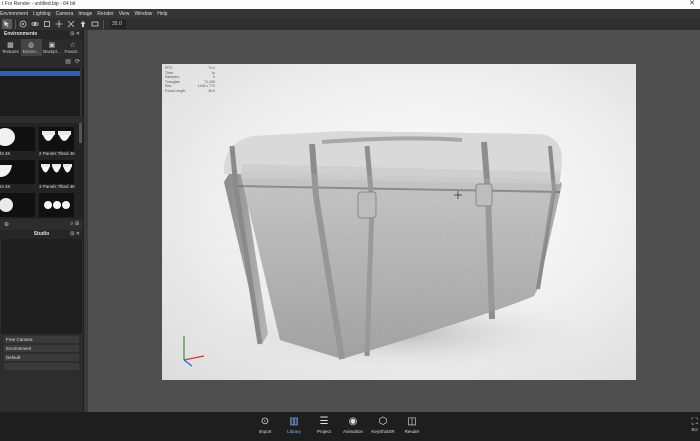  What do you see at coordinates (350, 4) in the screenshot?
I see `title-bar: t For Render - untitled.bip - 64 bit ✕` at bounding box center [350, 4].